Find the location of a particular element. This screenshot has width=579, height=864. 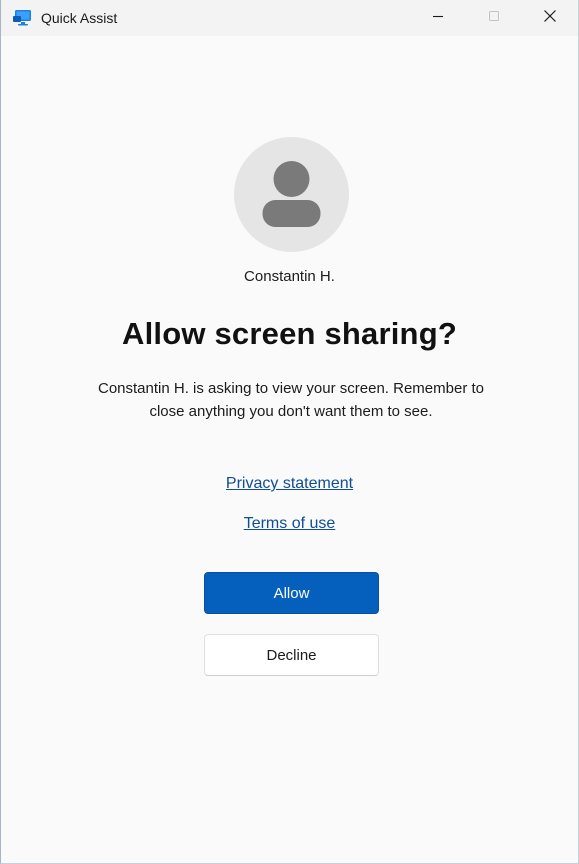

decline-button-label: Decline is located at coordinates (291, 655).